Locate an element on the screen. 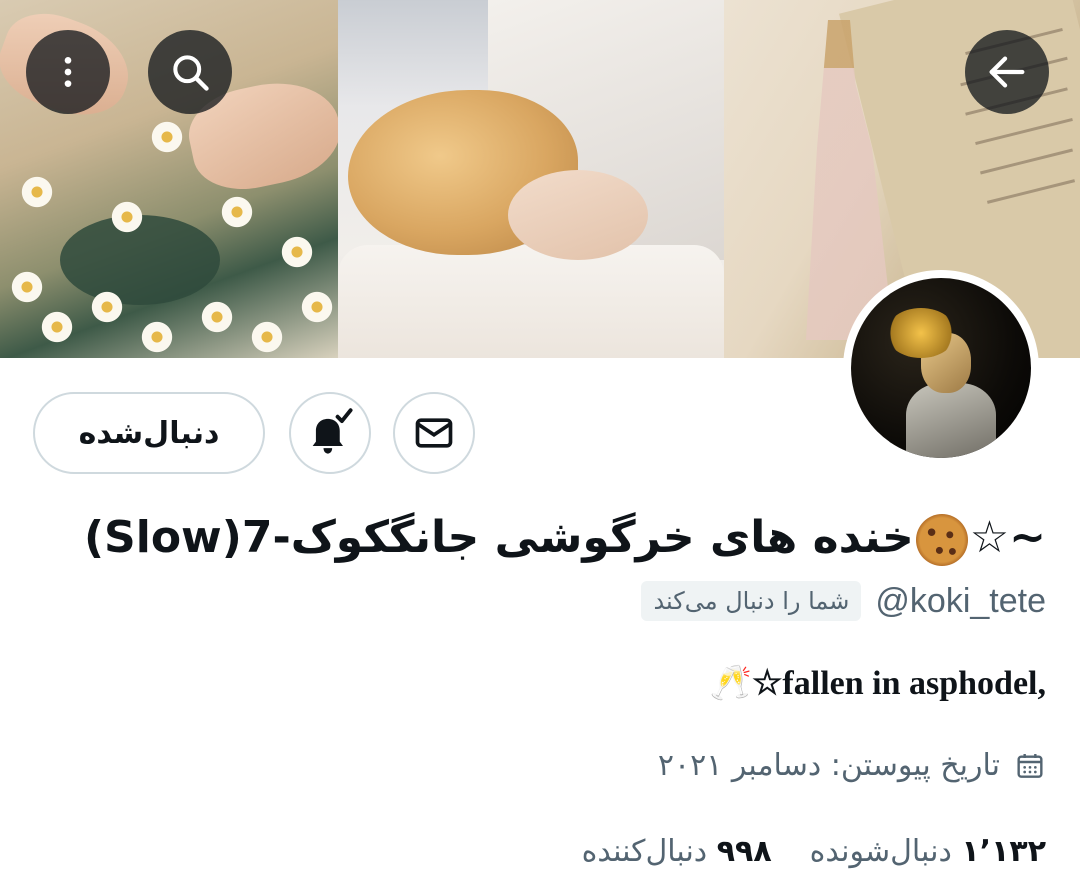  more-options-button is located at coordinates (68, 72).